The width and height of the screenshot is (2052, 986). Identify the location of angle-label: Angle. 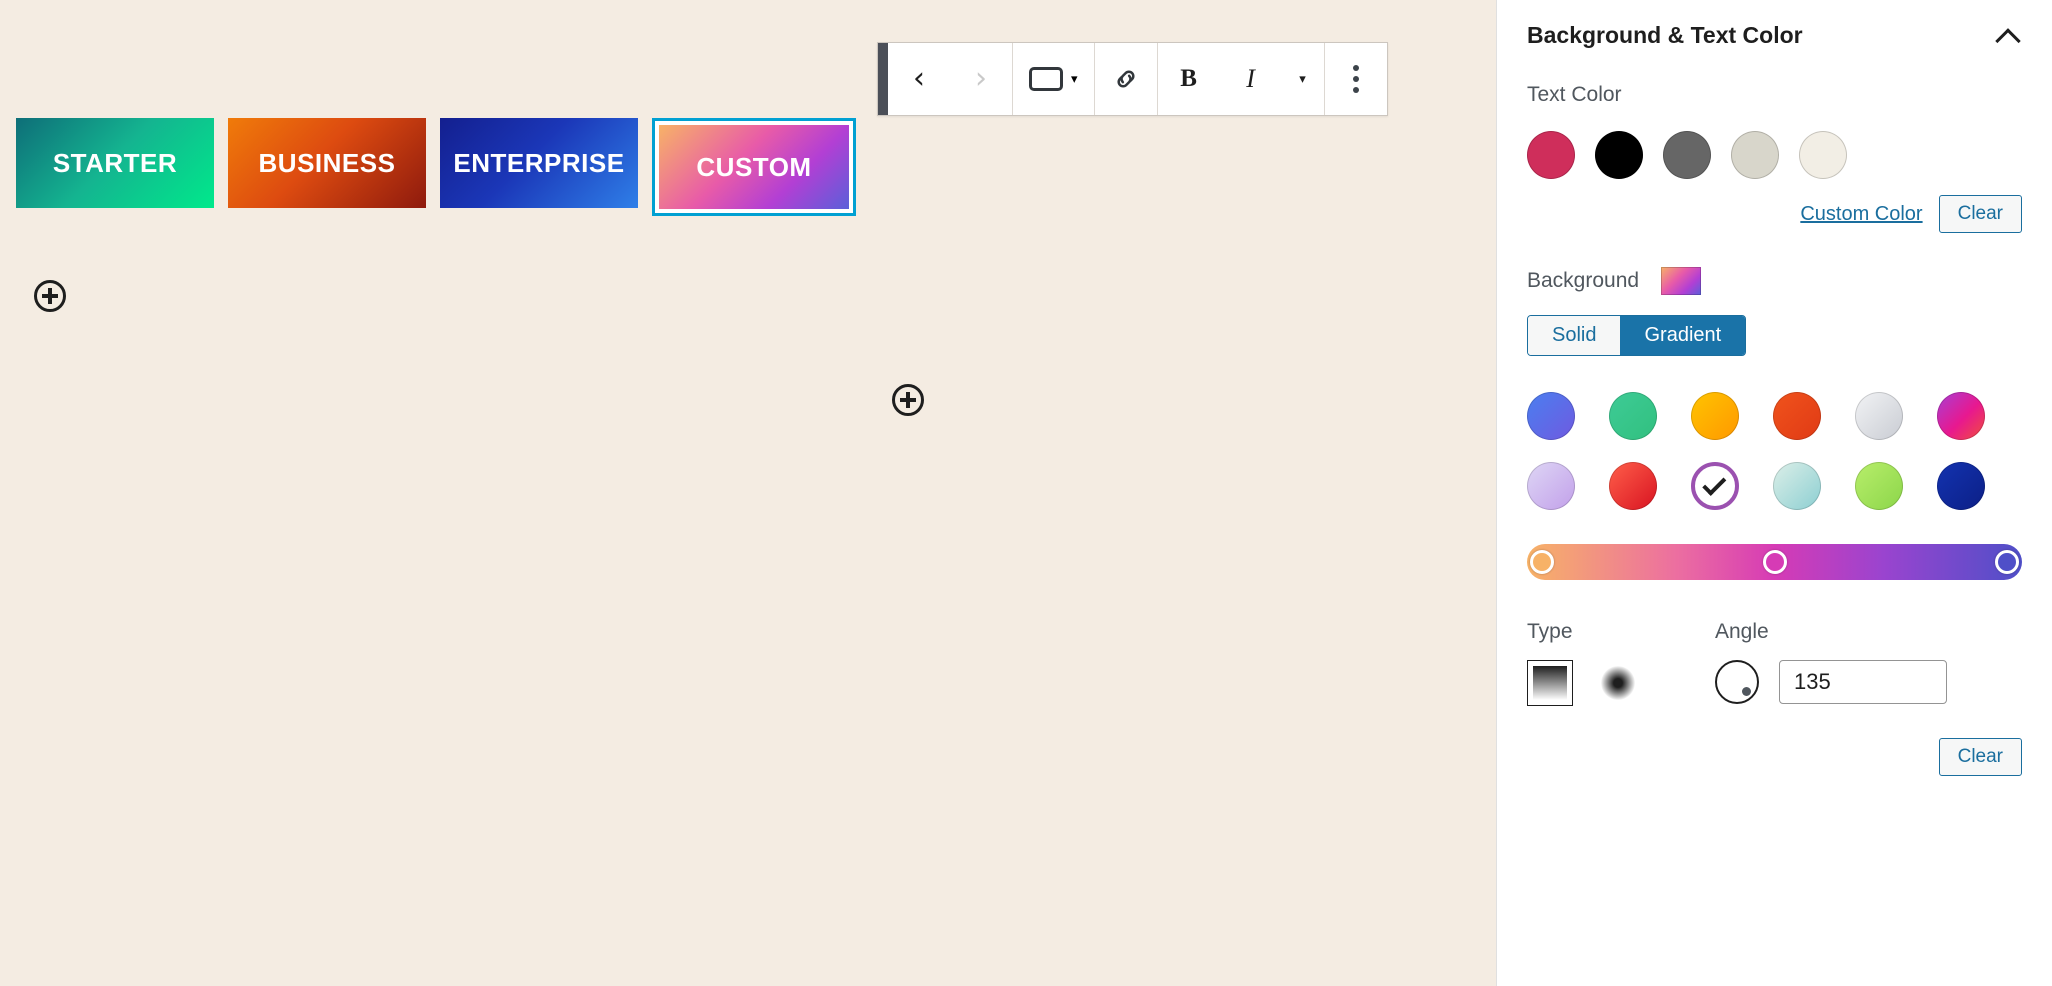
(1742, 631).